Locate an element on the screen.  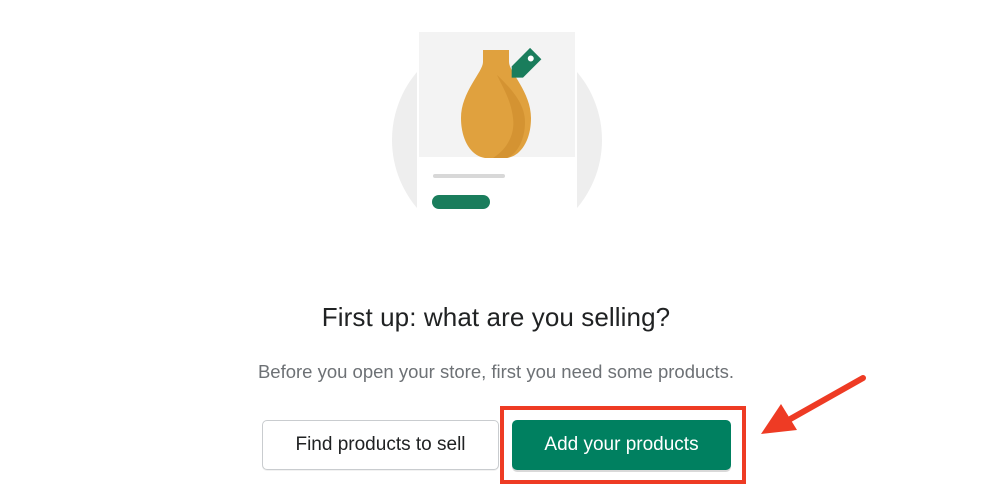
title-placeholder-line is located at coordinates (469, 176).